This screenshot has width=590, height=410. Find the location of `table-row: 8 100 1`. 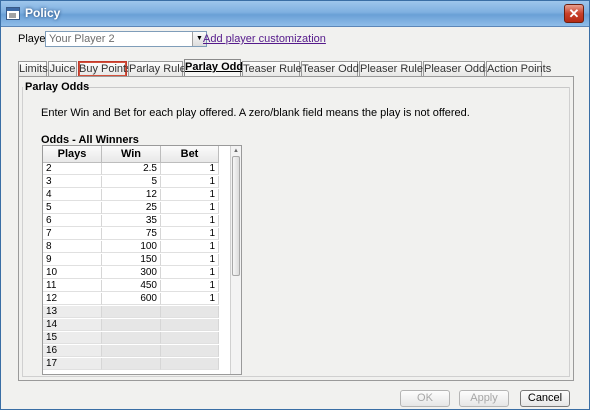

table-row: 8 100 1 is located at coordinates (137, 247).